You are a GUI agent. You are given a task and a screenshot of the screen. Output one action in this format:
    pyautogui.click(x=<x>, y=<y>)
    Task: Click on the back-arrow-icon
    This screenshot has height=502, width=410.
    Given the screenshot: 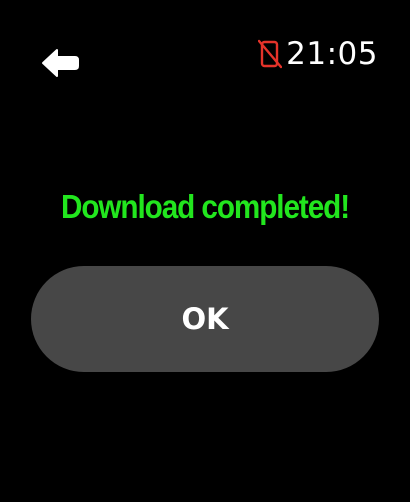 What is the action you would take?
    pyautogui.click(x=60, y=65)
    